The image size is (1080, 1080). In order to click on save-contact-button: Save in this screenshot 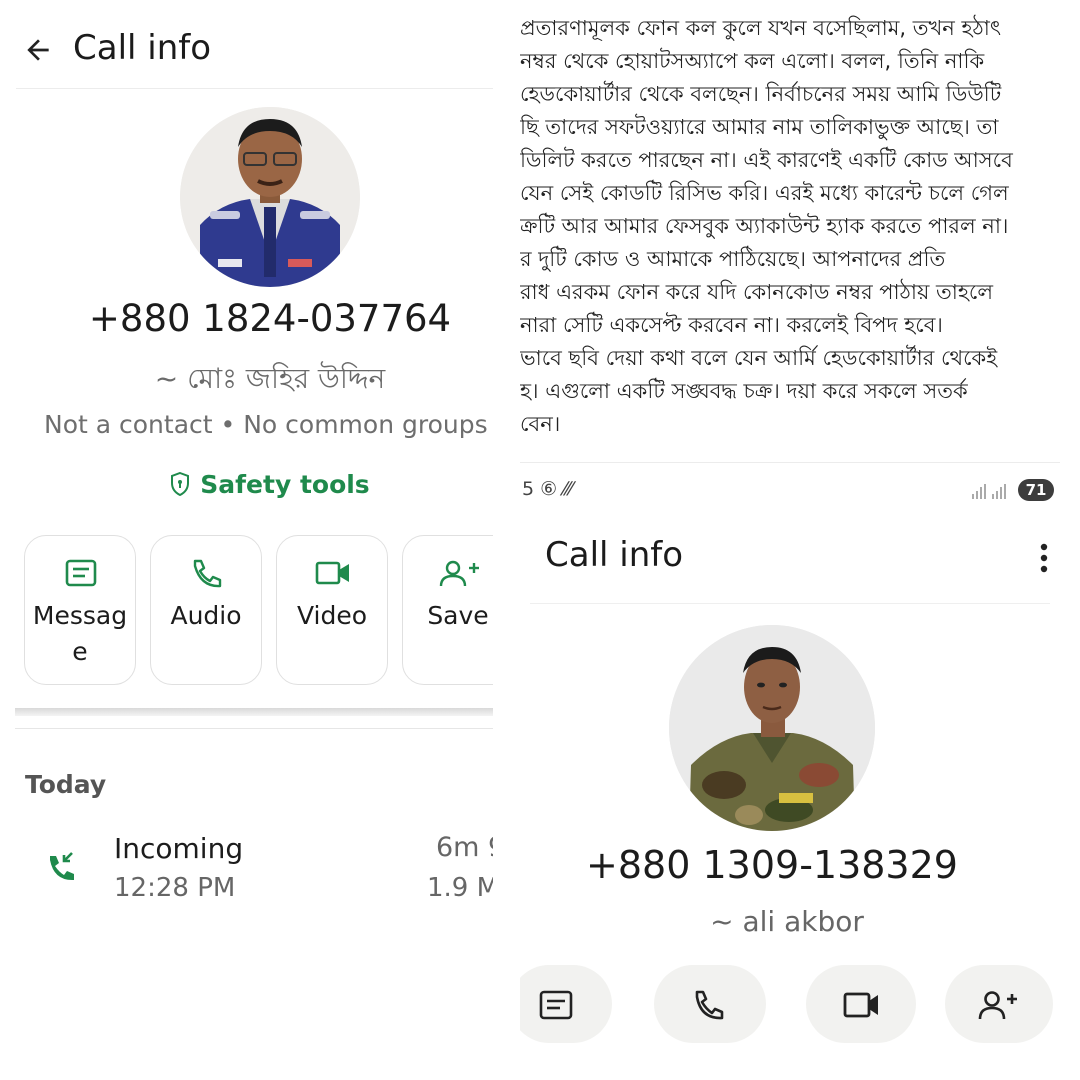, I will do `click(447, 610)`.